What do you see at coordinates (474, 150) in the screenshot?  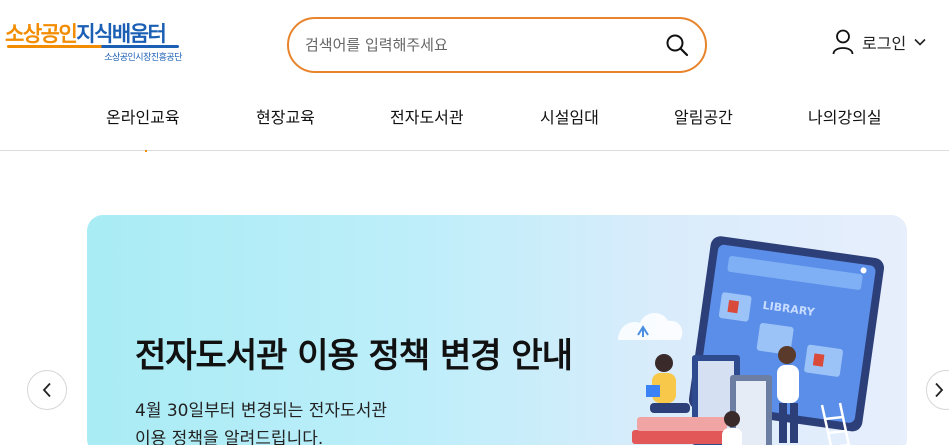 I see `nav-divider` at bounding box center [474, 150].